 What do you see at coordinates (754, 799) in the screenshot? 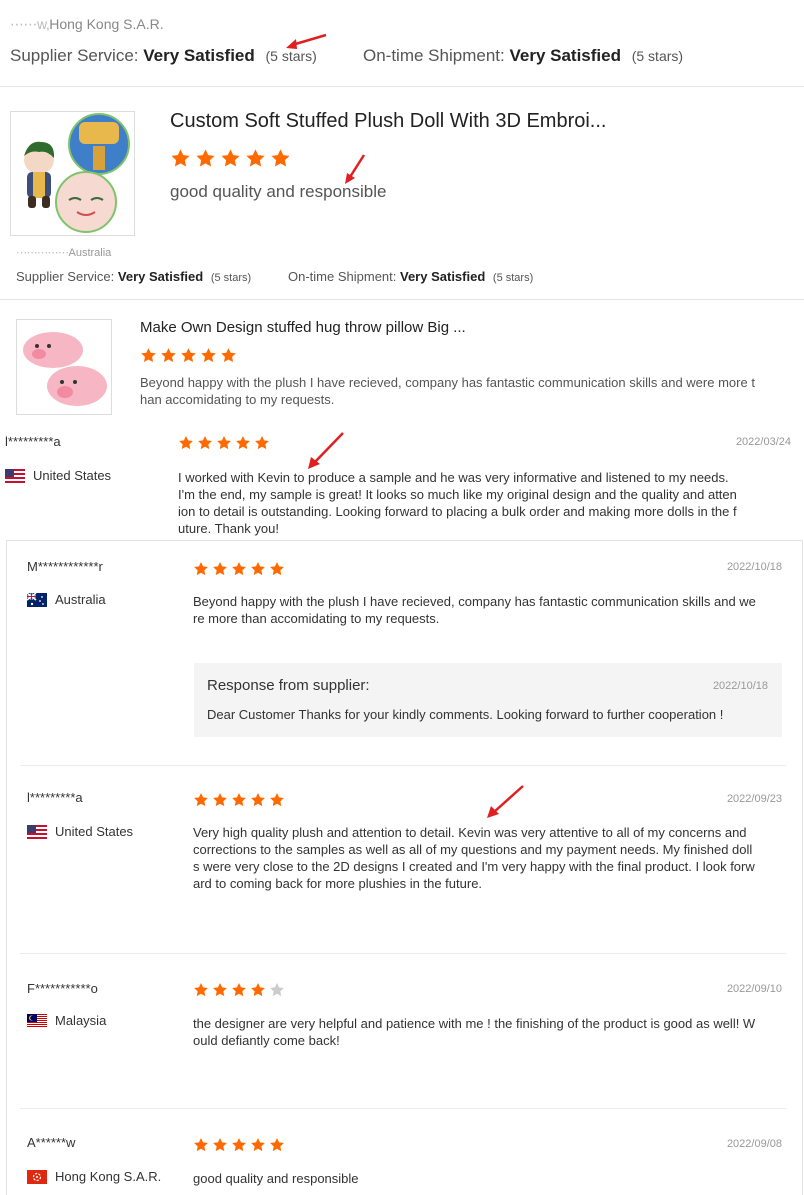
I see `review-date: 2022/09/23` at bounding box center [754, 799].